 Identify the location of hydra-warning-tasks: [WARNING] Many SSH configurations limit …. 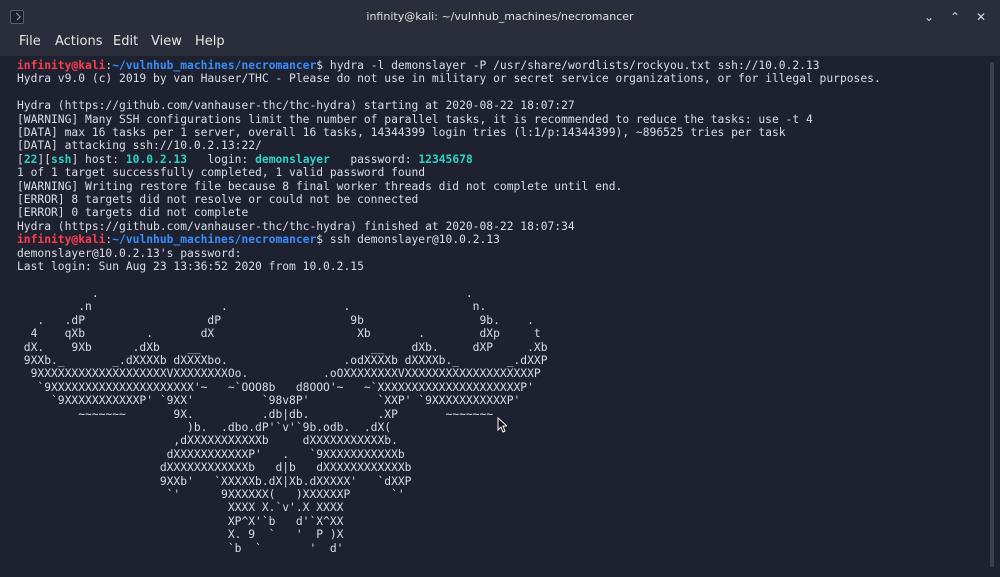
(415, 119).